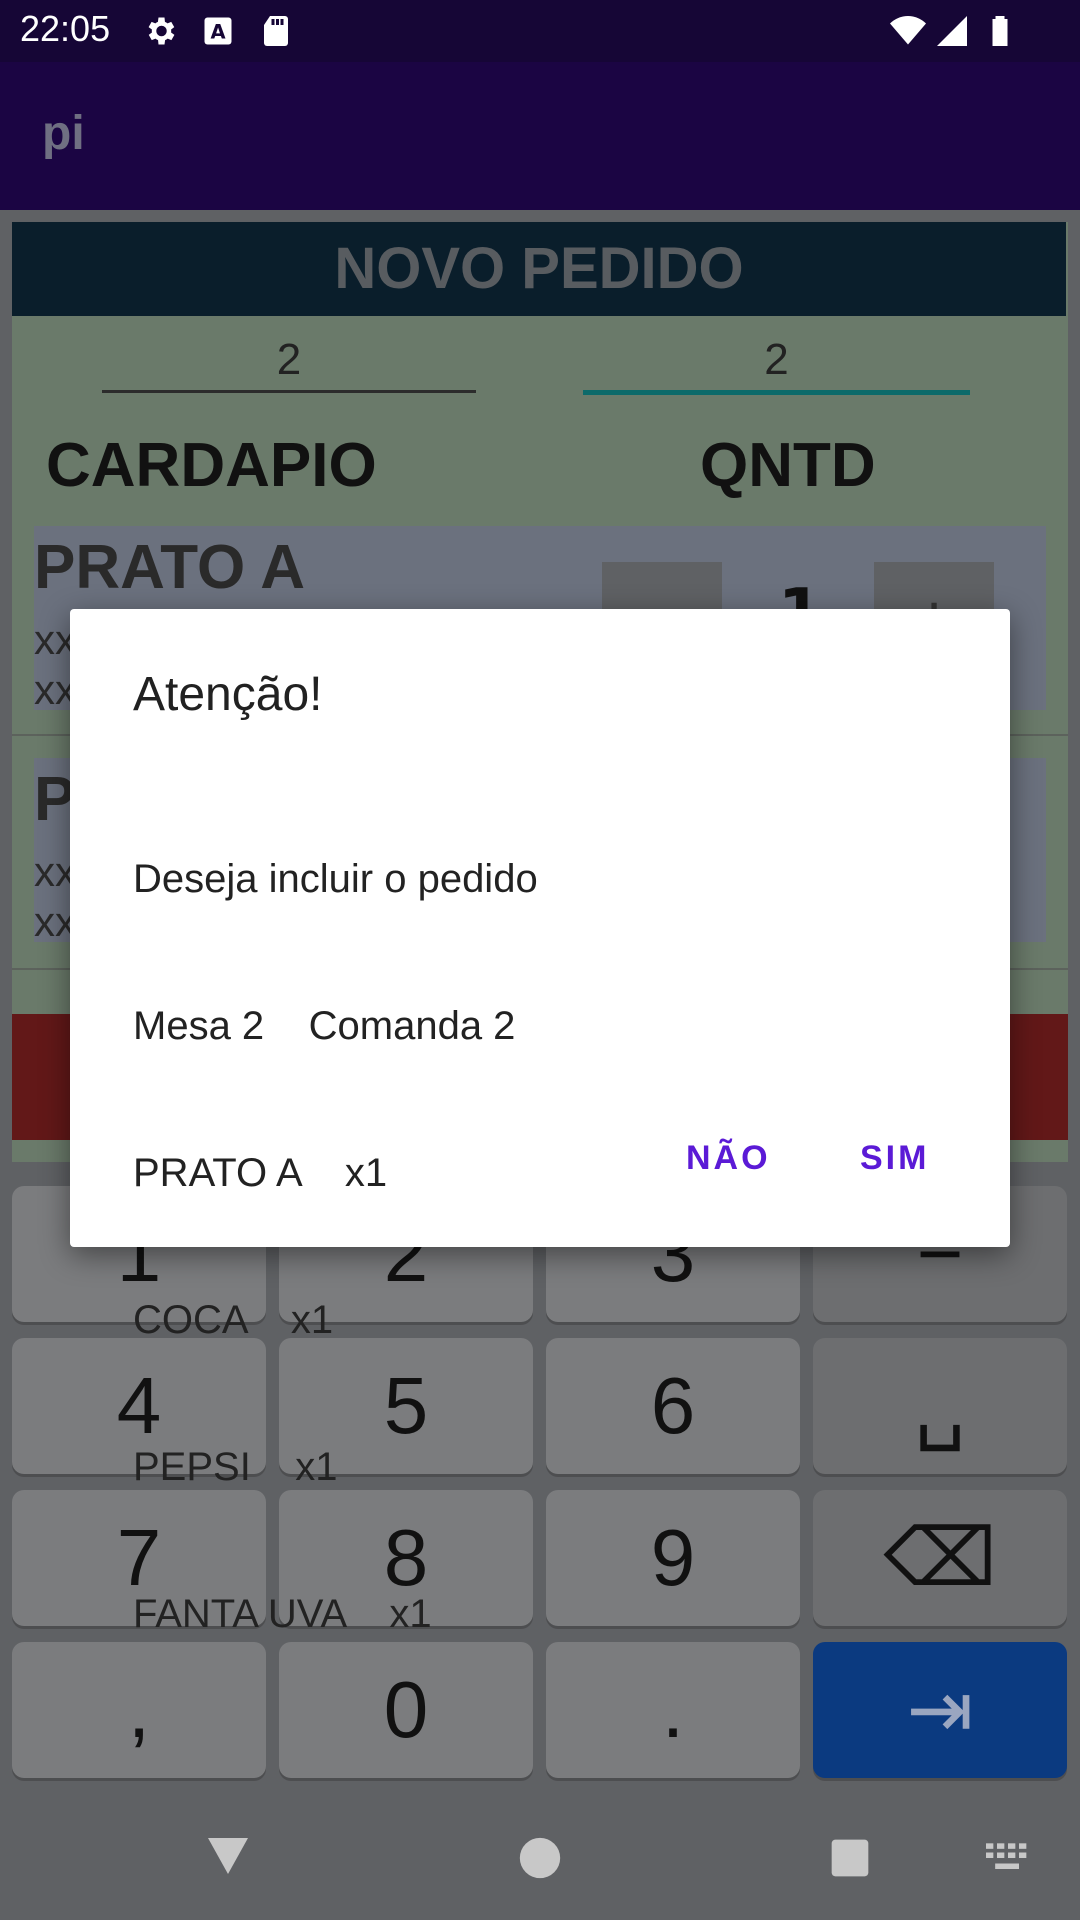 This screenshot has width=1080, height=1920. I want to click on message-line: COCA x1, so click(233, 1320).